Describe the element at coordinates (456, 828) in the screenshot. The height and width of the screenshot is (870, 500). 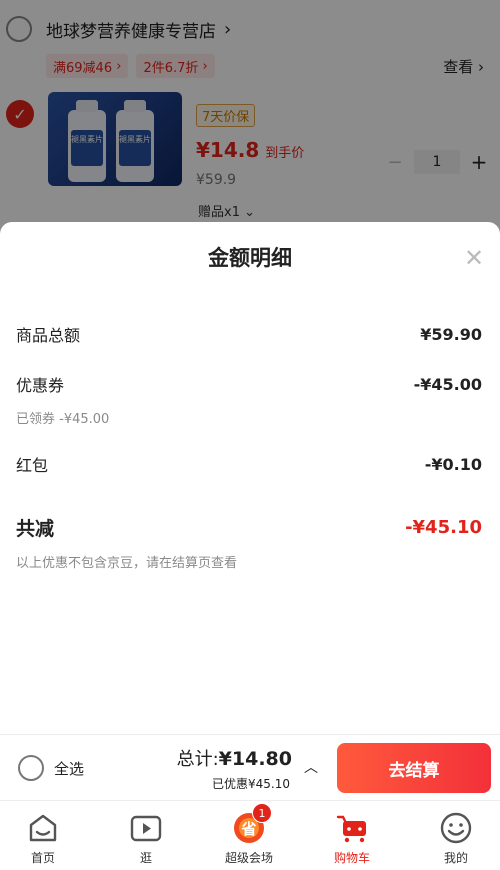
I see `profile-icon` at that location.